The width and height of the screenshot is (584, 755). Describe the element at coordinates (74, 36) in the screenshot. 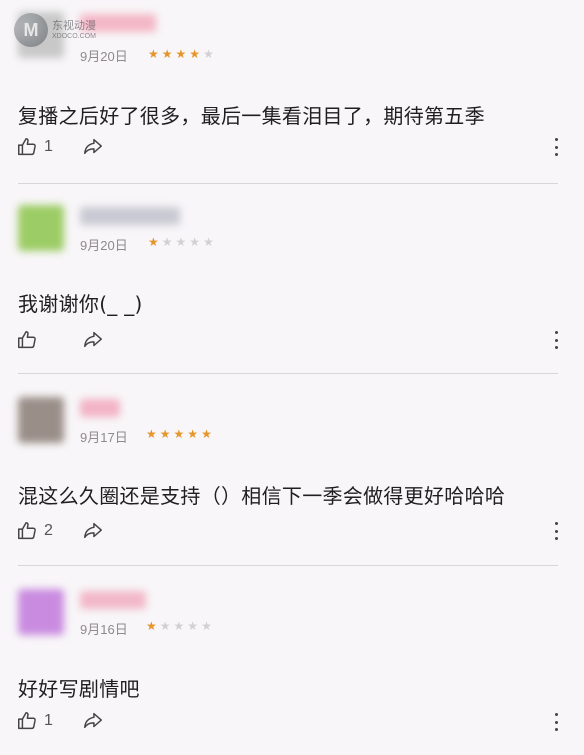

I see `watermark-brand-en: XDOCO.COM` at that location.